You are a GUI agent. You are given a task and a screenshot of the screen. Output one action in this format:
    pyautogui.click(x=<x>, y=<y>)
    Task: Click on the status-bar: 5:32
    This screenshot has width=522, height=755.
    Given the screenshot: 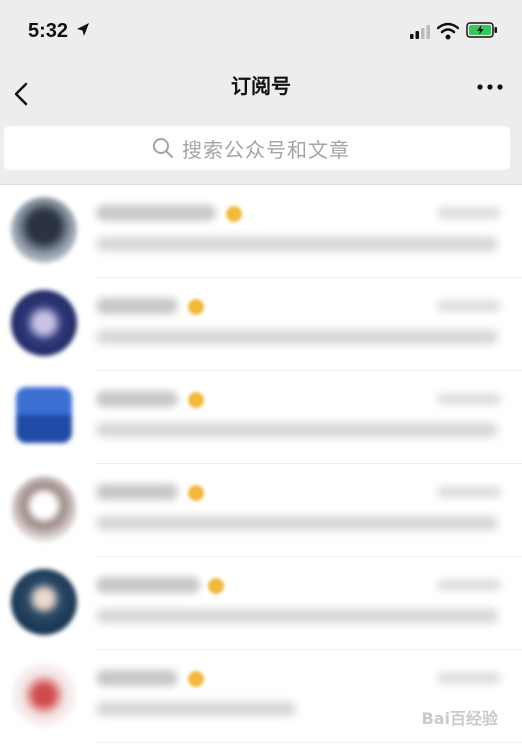 What is the action you would take?
    pyautogui.click(x=261, y=31)
    